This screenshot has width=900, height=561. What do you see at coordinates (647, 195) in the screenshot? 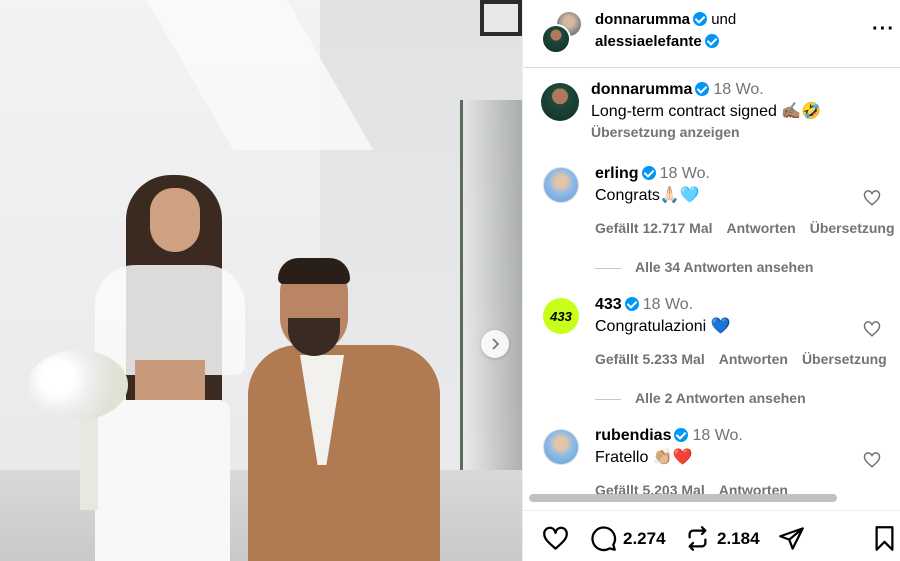
I see `comment-text: Congrats🙏🏻🩵` at bounding box center [647, 195].